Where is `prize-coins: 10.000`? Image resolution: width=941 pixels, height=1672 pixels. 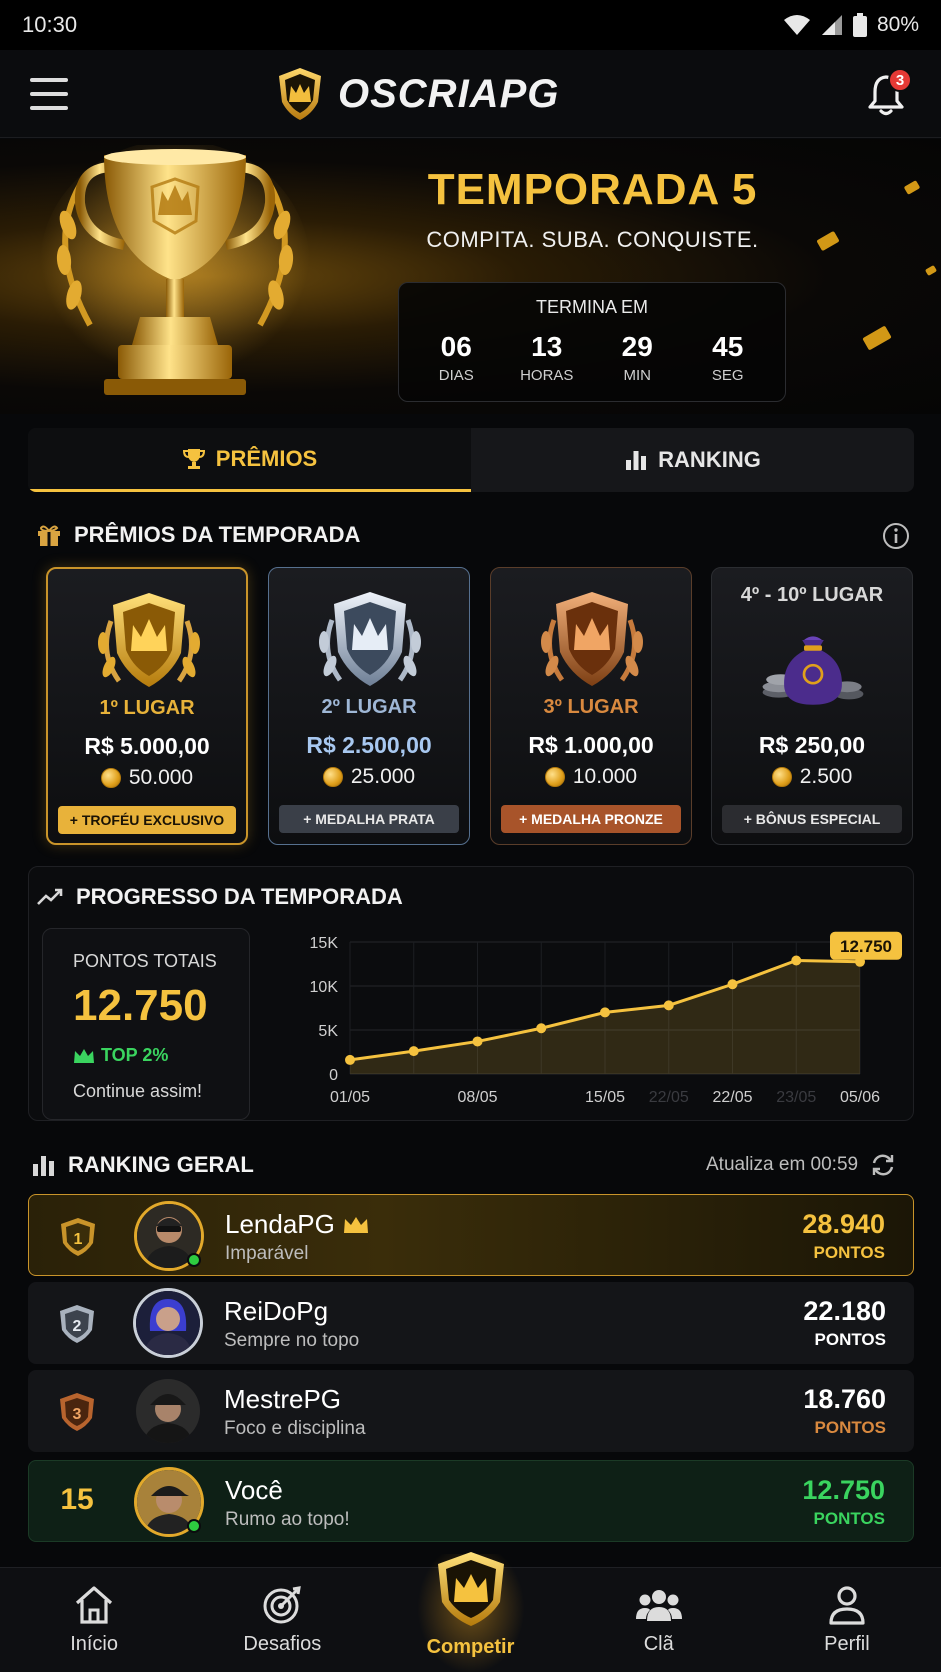
prize-coins: 10.000 is located at coordinates (591, 777).